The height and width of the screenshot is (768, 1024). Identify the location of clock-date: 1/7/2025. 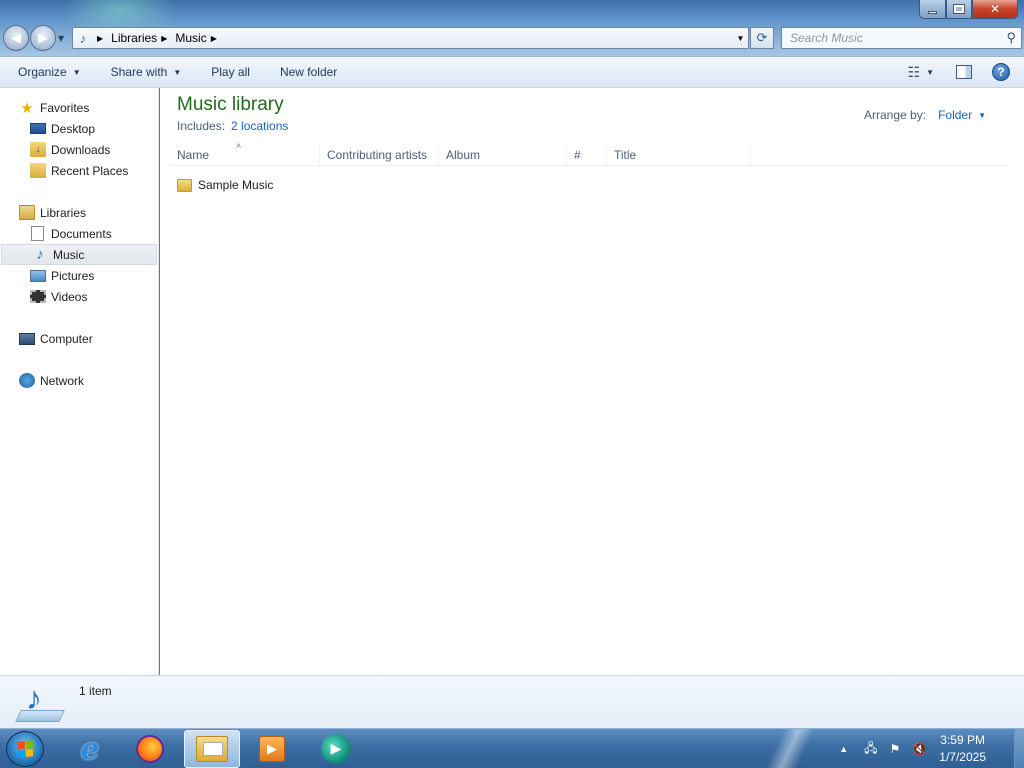
(962, 757).